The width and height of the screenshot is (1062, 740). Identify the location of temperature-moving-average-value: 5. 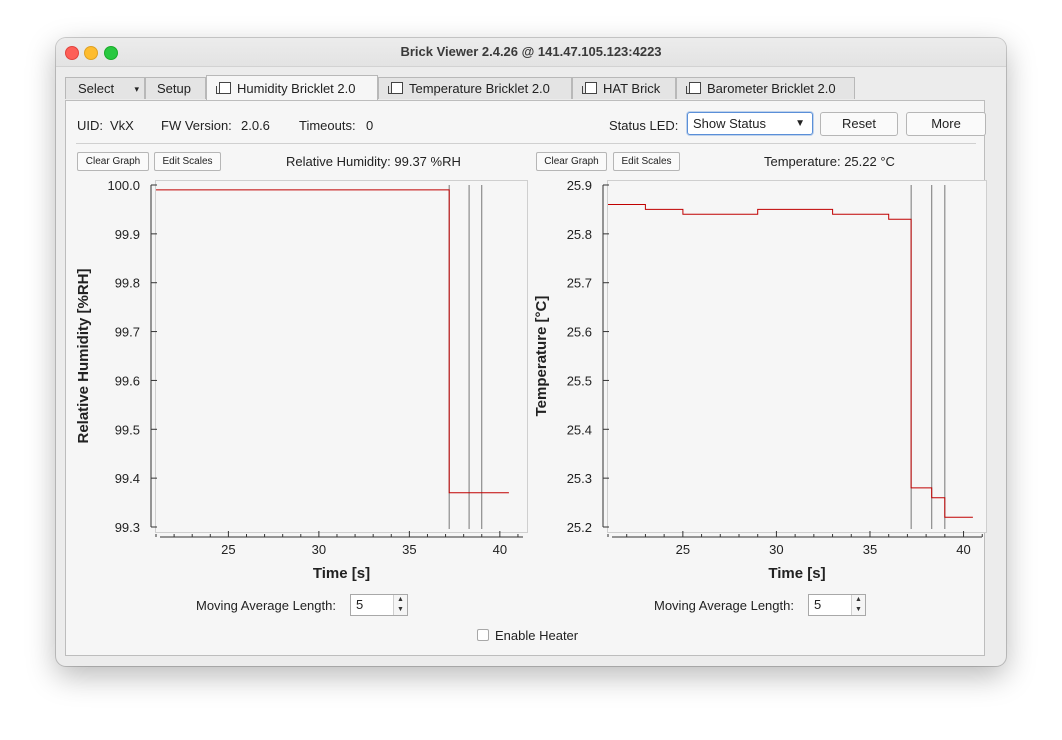
(818, 604).